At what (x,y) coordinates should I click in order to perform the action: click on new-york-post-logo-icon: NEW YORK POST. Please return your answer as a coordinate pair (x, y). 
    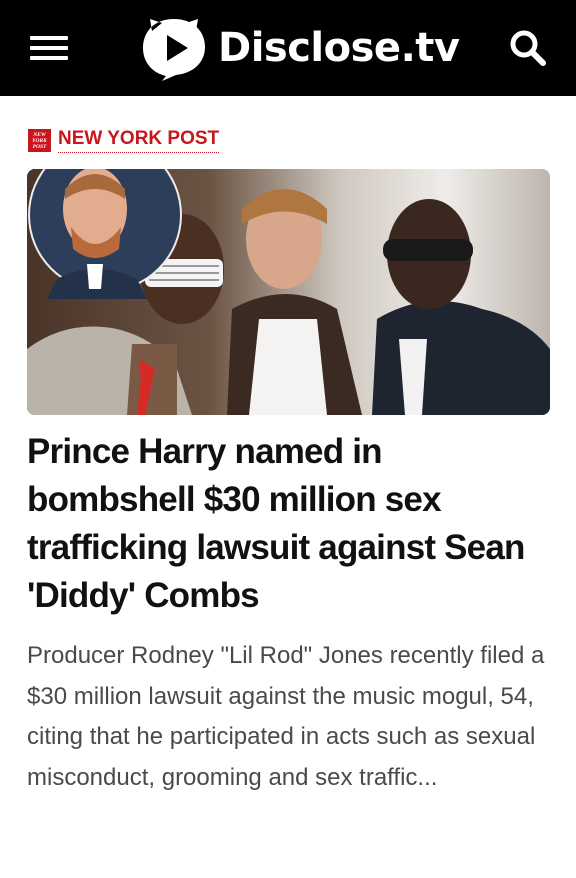
    Looking at the image, I should click on (39, 140).